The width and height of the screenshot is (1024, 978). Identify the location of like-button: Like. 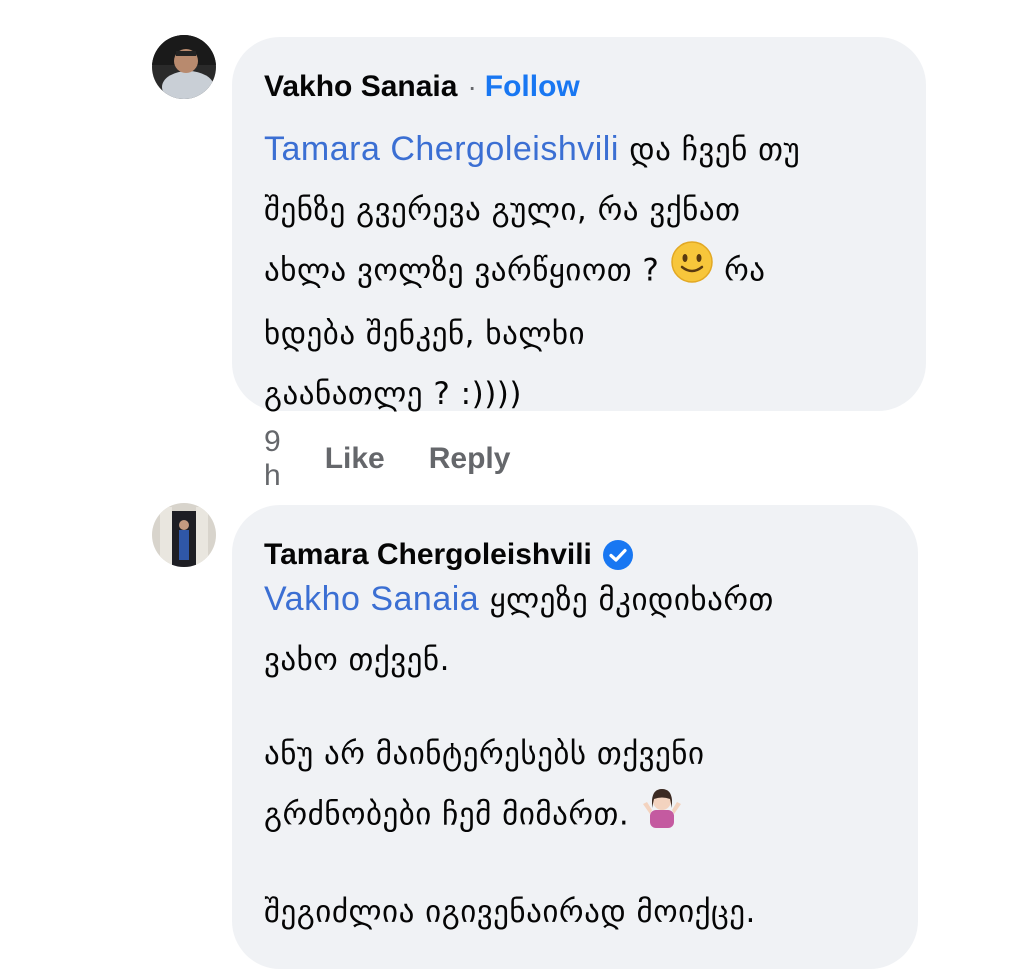
(355, 459).